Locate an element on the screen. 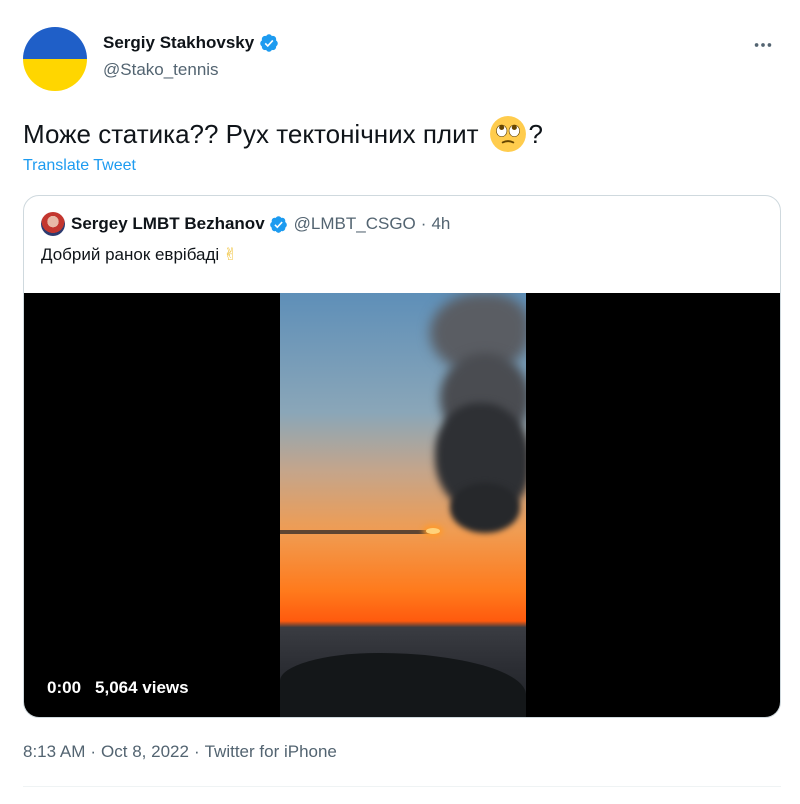 Image resolution: width=800 pixels, height=804 pixels. bridge-silhouette is located at coordinates (355, 532).